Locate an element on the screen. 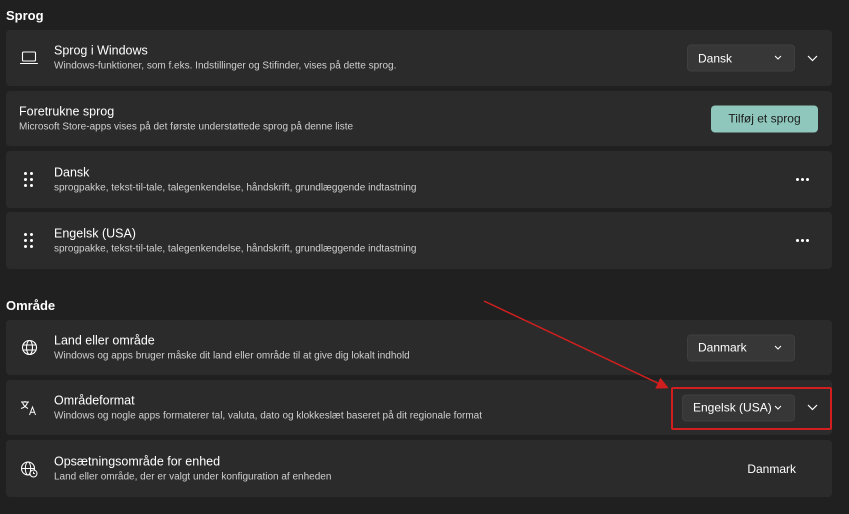  section-title-sprog: Sprog is located at coordinates (25, 15).